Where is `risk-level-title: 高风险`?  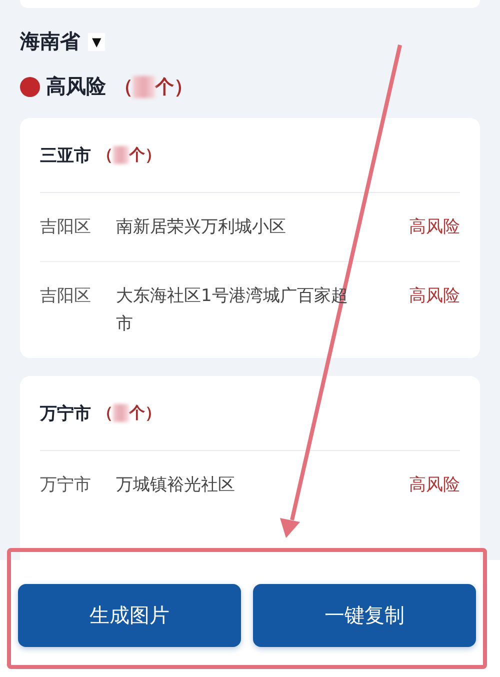
risk-level-title: 高风险 is located at coordinates (76, 86).